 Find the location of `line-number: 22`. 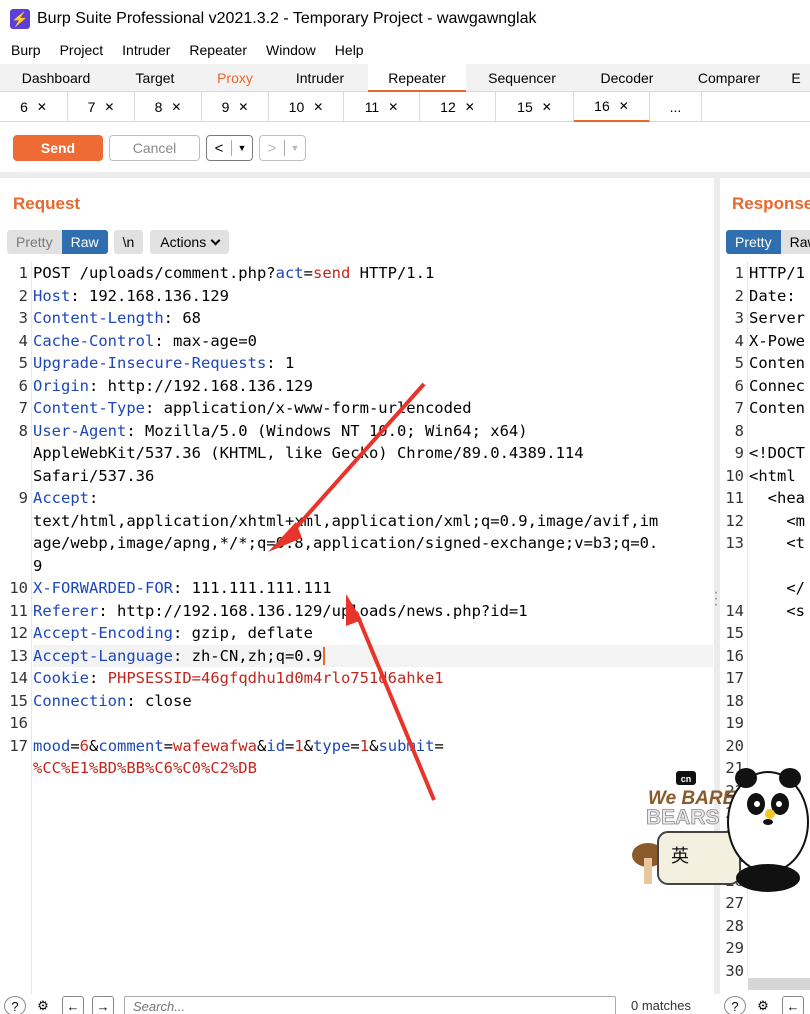

line-number: 22 is located at coordinates (734, 790).